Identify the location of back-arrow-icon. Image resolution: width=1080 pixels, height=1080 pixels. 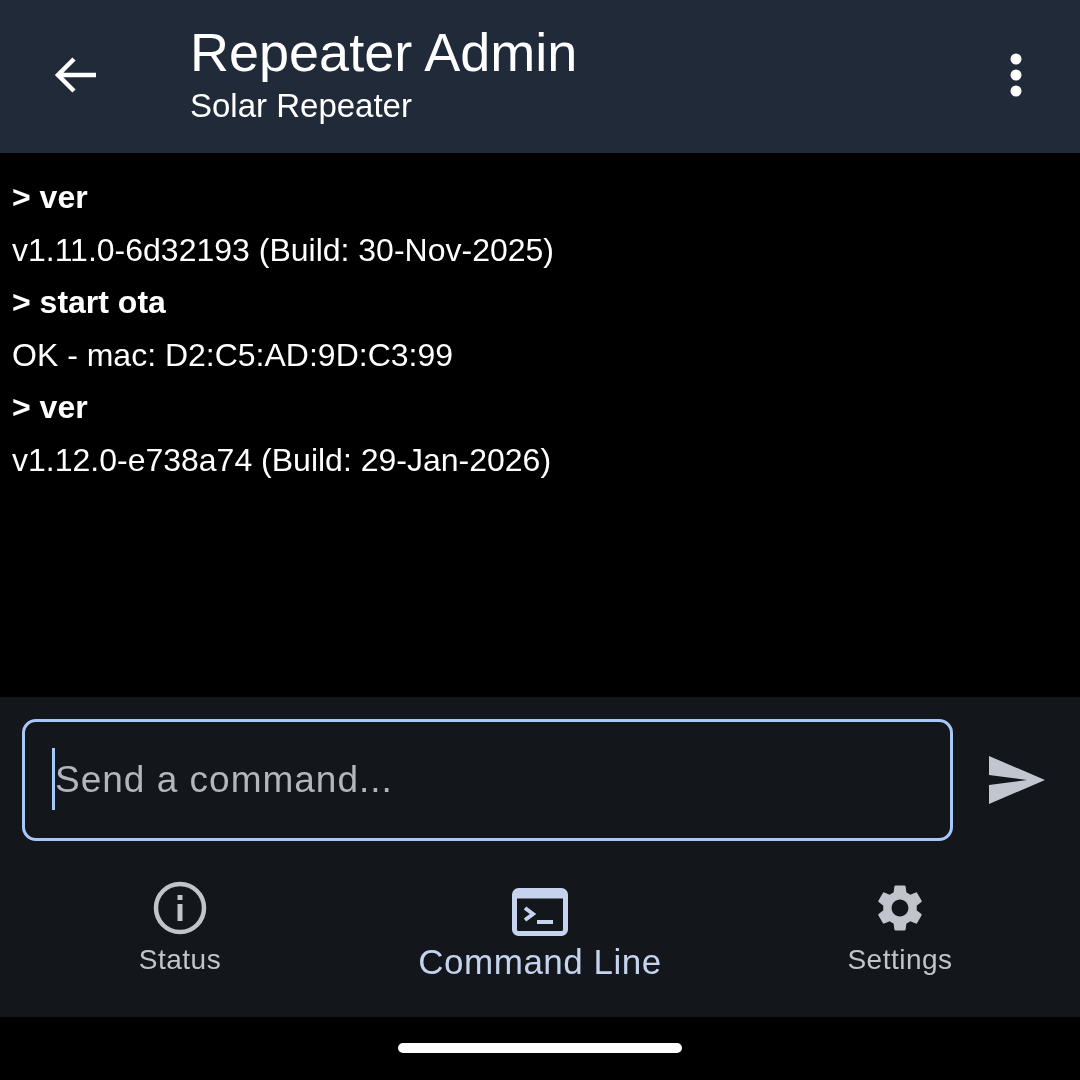
(75, 74).